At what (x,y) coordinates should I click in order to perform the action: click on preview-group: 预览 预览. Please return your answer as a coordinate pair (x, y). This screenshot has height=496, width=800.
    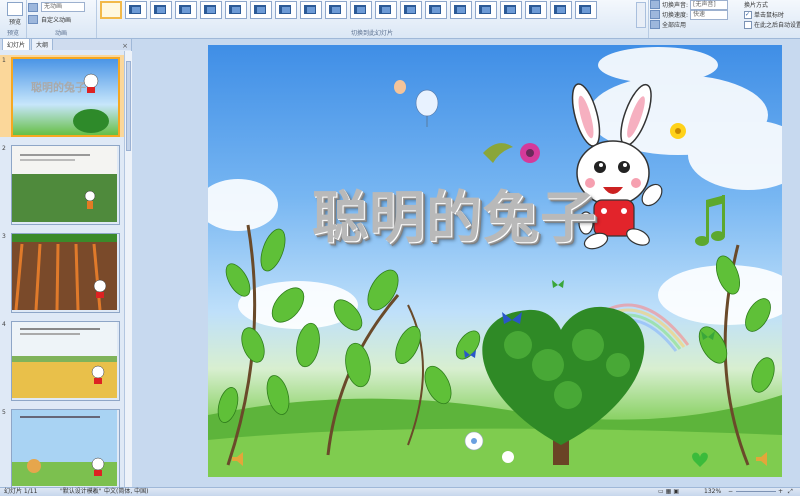
    Looking at the image, I should click on (13, 19).